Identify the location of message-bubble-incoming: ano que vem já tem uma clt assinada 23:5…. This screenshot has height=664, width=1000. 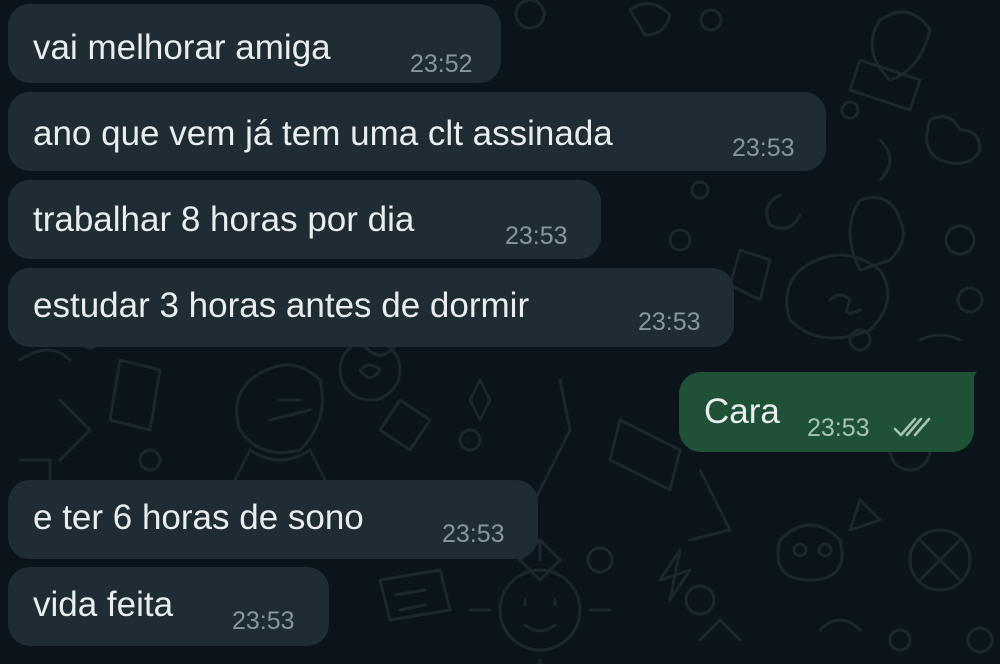
(417, 131).